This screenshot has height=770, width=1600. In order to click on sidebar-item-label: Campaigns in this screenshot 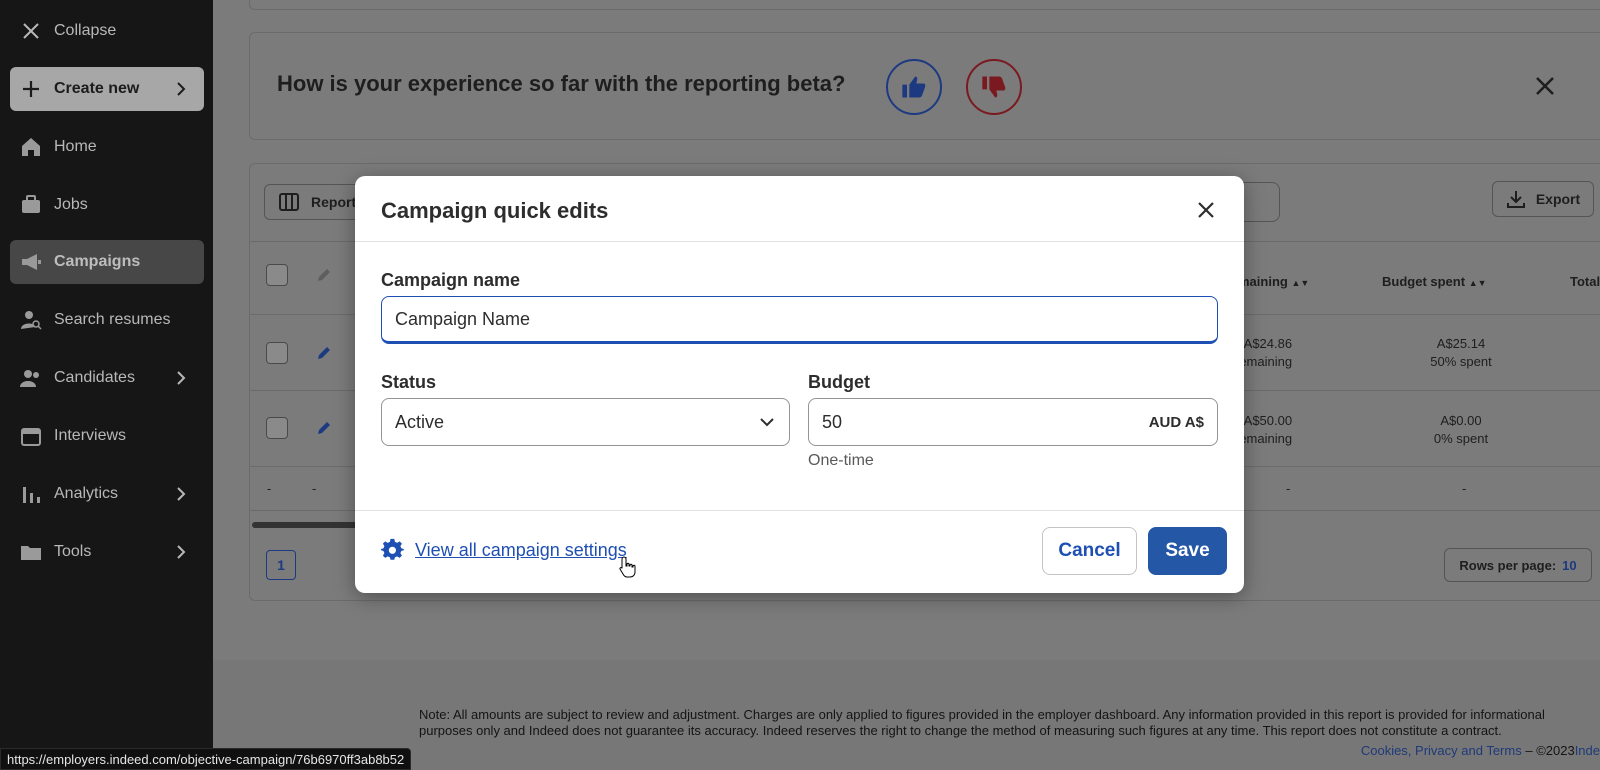, I will do `click(97, 261)`.